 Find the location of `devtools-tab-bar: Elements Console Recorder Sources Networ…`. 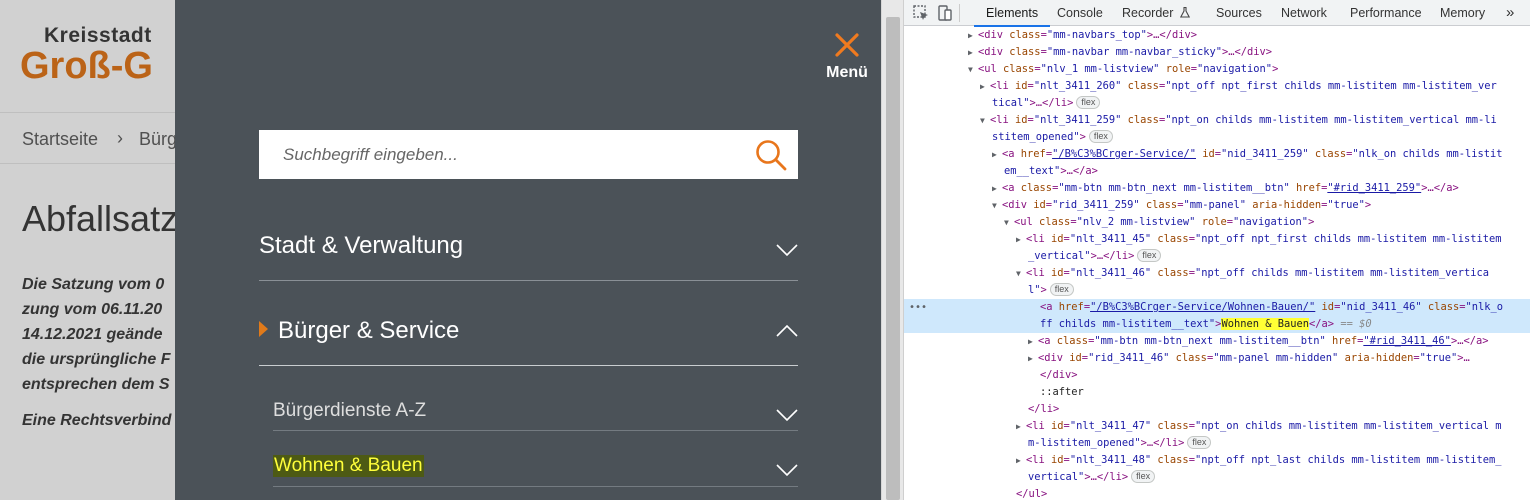

devtools-tab-bar: Elements Console Recorder Sources Networ… is located at coordinates (1217, 13).